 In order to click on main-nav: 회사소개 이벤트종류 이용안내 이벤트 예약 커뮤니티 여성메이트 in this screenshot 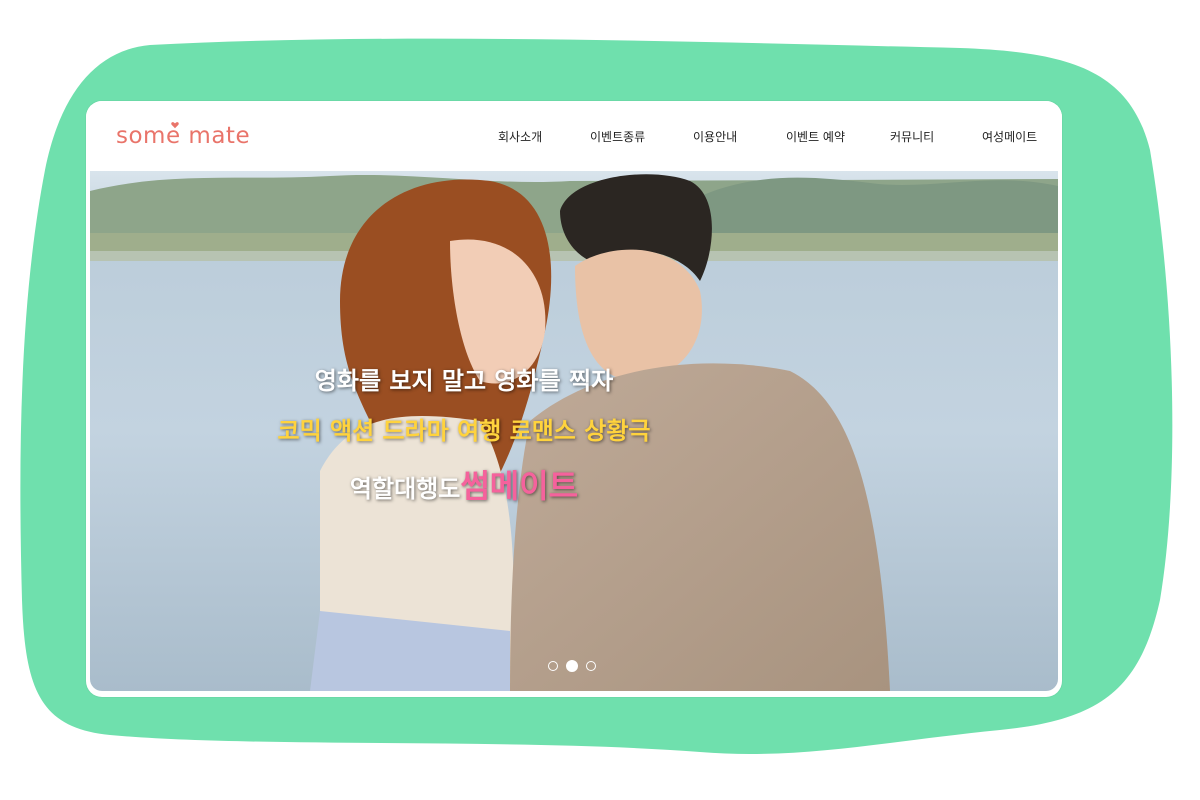, I will do `click(574, 138)`.